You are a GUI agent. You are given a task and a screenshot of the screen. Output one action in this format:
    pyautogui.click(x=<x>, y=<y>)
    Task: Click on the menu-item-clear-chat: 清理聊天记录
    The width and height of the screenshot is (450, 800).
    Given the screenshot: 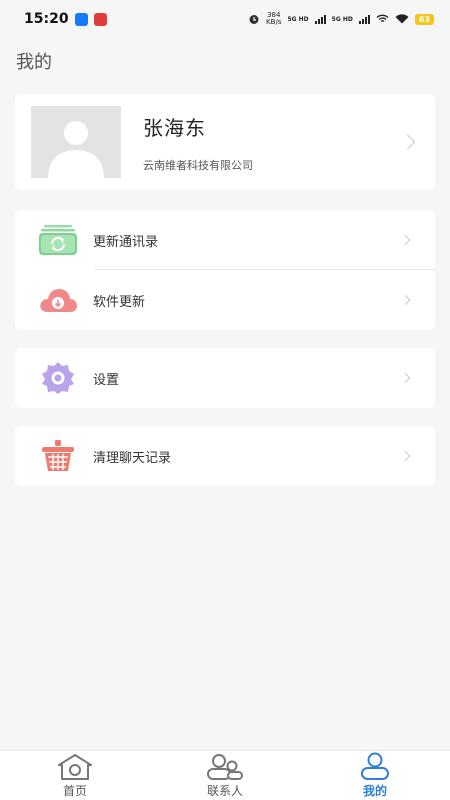 What is the action you would take?
    pyautogui.click(x=225, y=456)
    